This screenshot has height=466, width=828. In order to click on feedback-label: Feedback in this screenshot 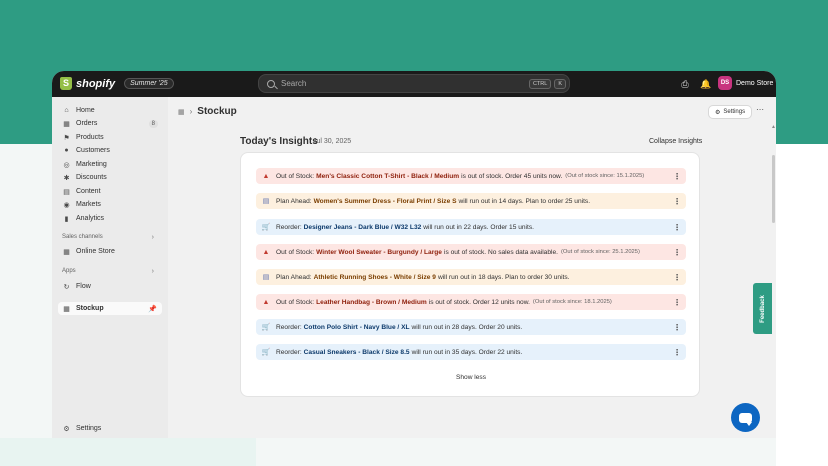, I will do `click(762, 308)`.